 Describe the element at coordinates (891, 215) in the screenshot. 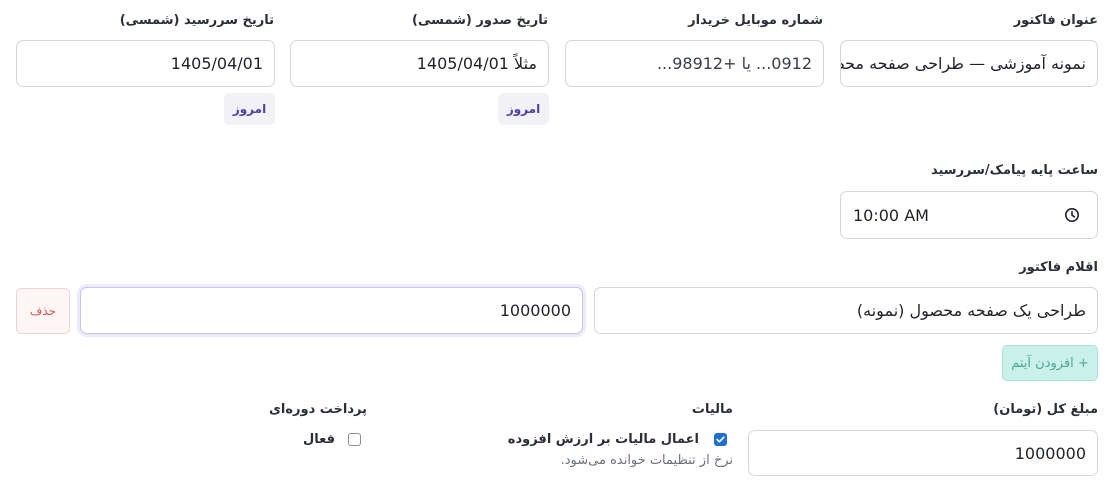

I see `sms-time-value: 10:00 AM` at that location.